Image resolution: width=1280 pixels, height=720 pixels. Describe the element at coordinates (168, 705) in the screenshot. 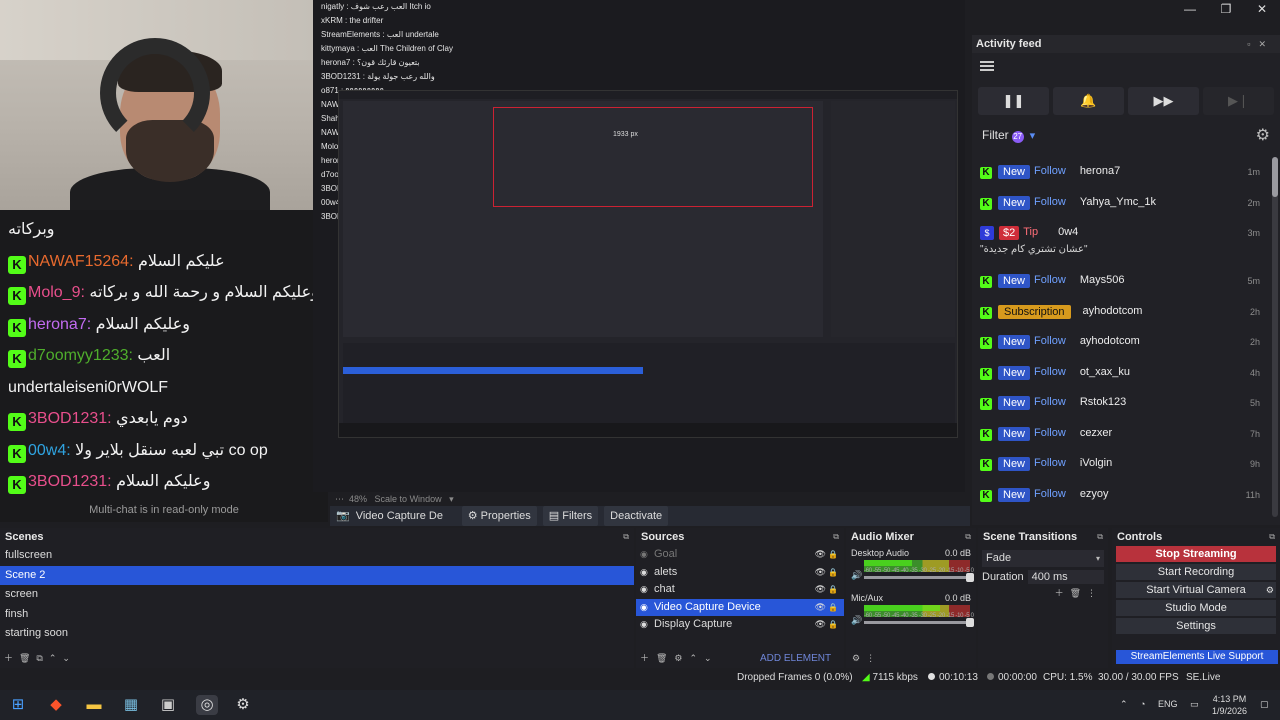

I see `app-icon: ▣` at that location.